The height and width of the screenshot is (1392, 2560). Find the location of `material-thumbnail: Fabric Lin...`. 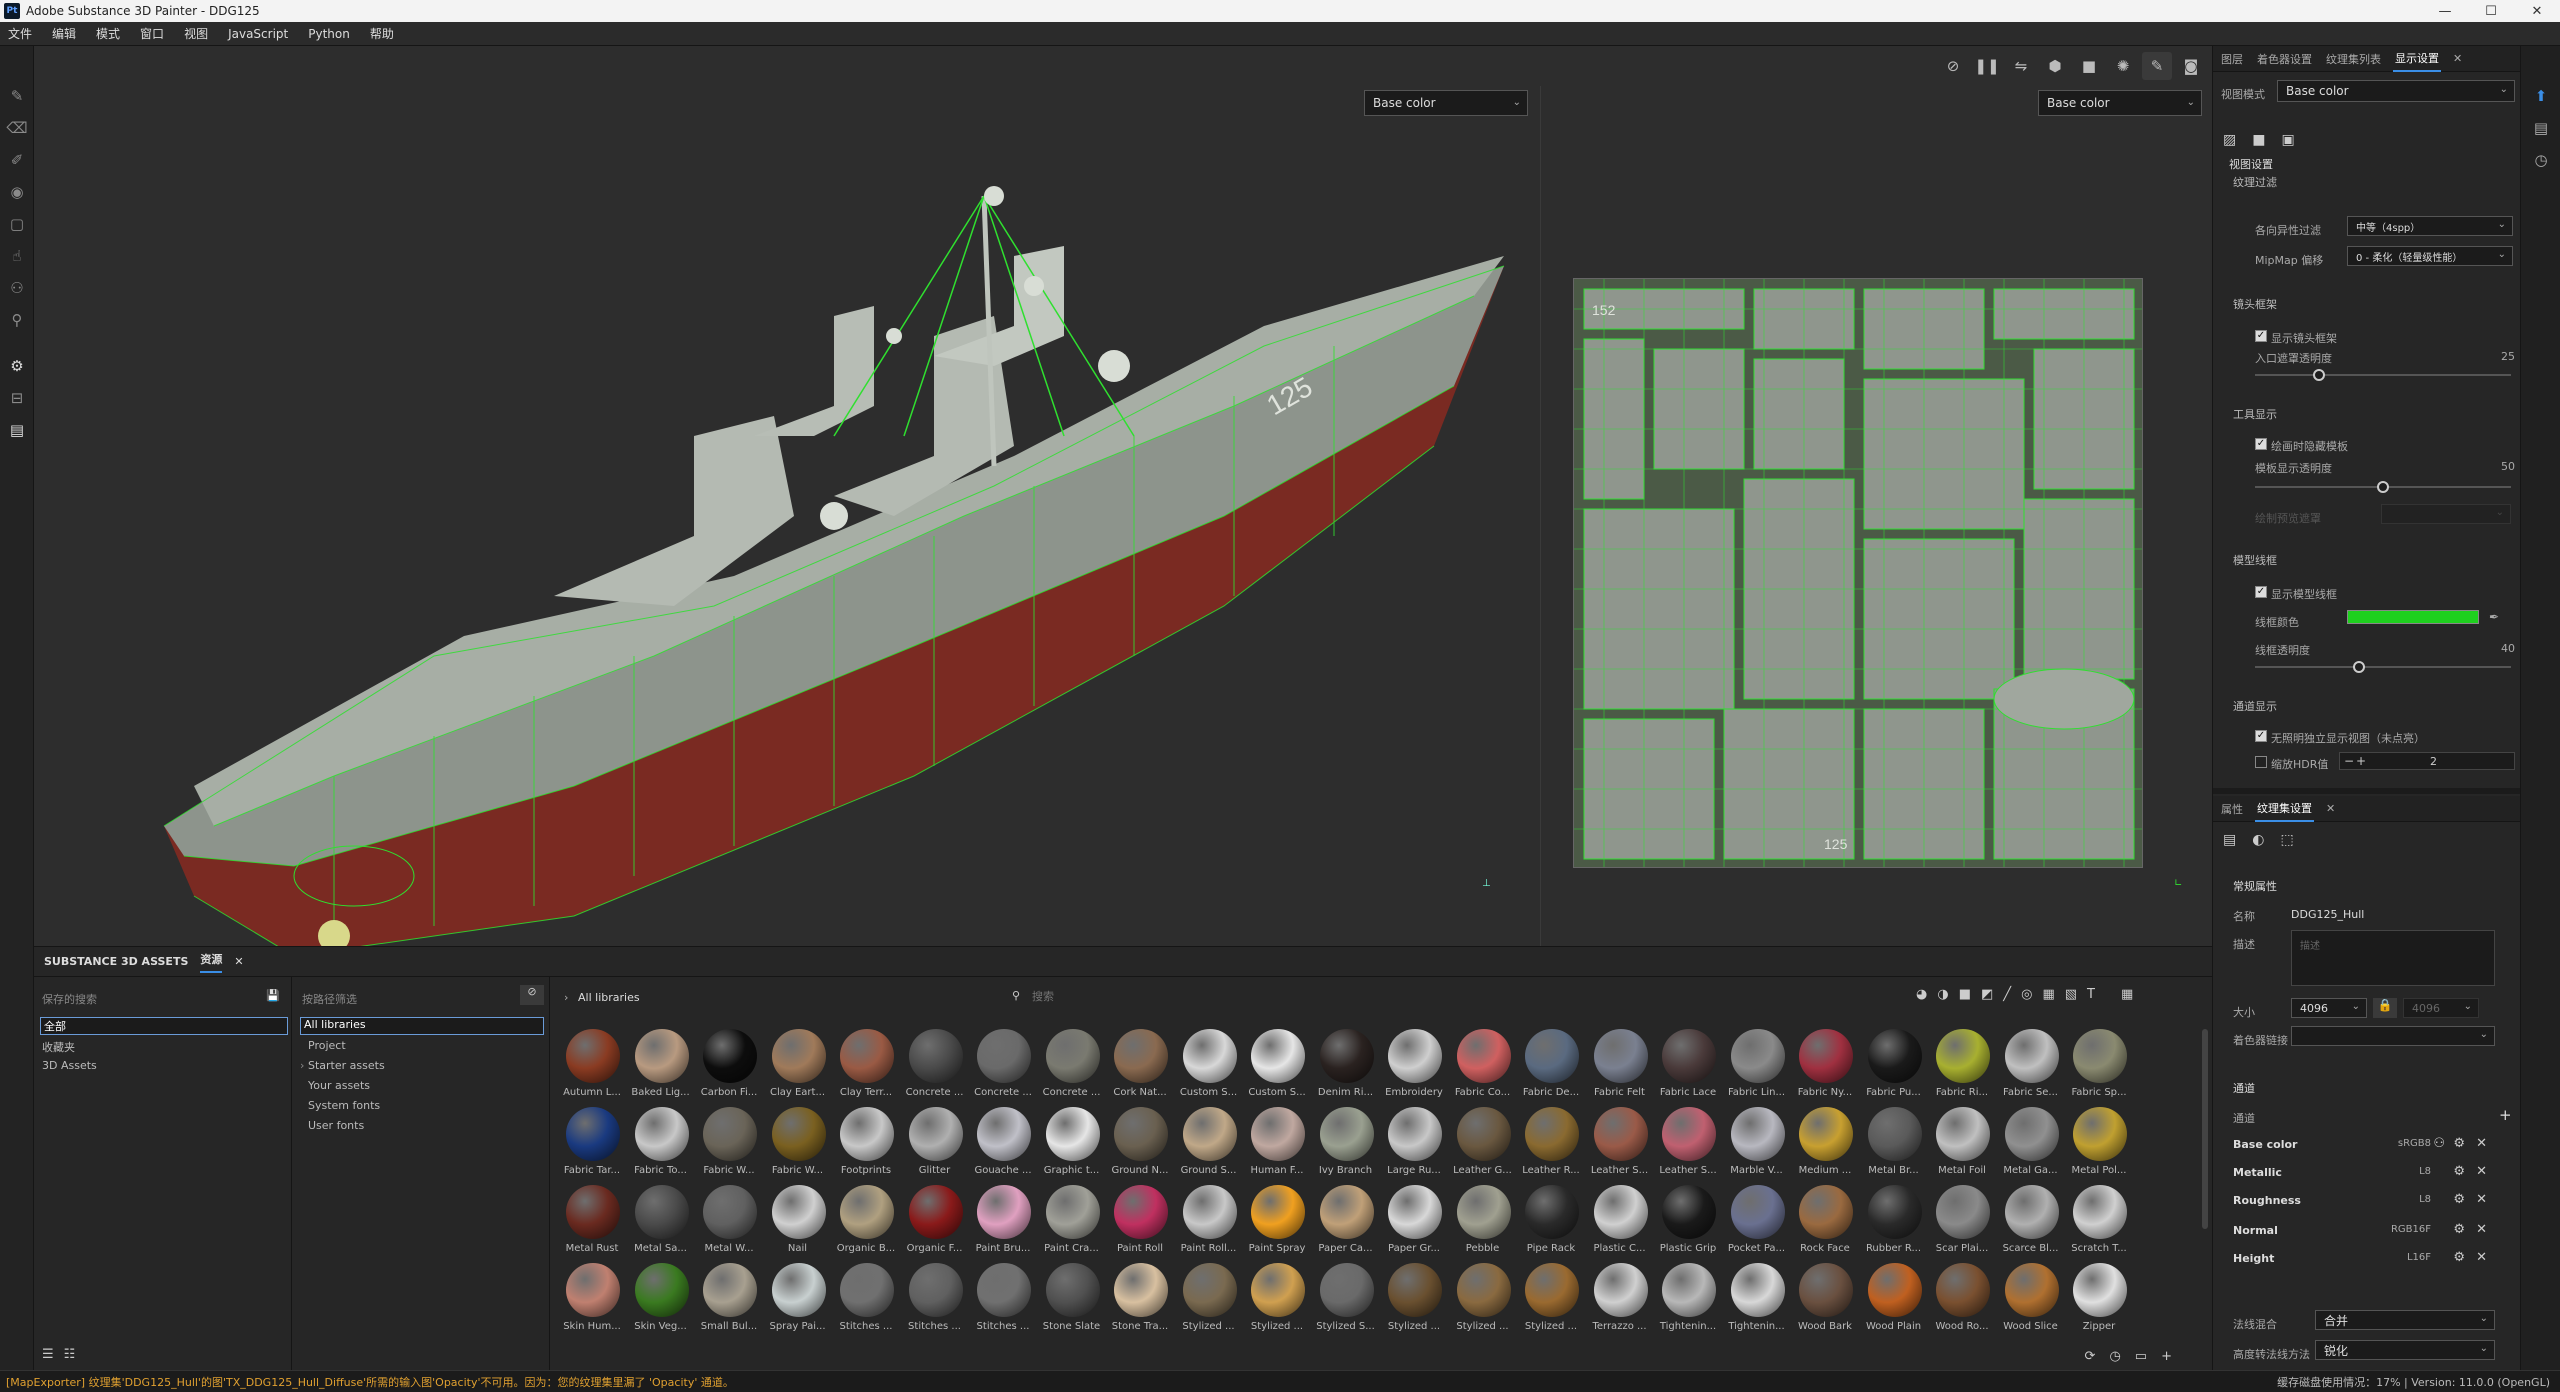

material-thumbnail: Fabric Lin... is located at coordinates (1756, 1068).